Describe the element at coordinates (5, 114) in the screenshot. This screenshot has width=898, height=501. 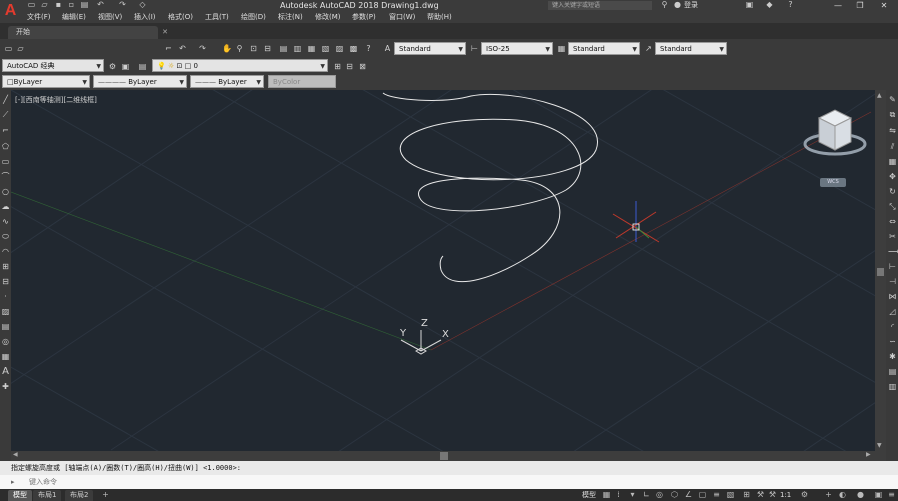
I see `construction-line-icon: ⟋` at that location.